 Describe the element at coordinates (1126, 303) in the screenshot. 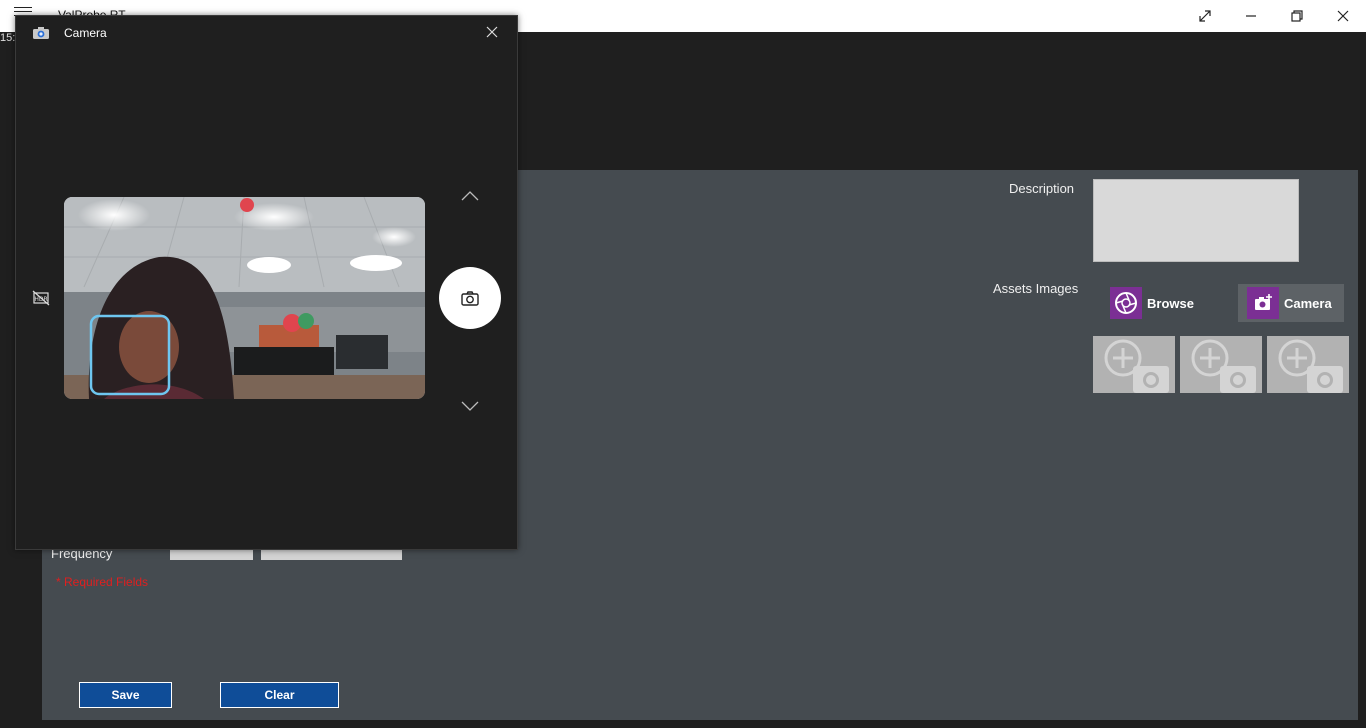

I see `aperture-icon` at that location.